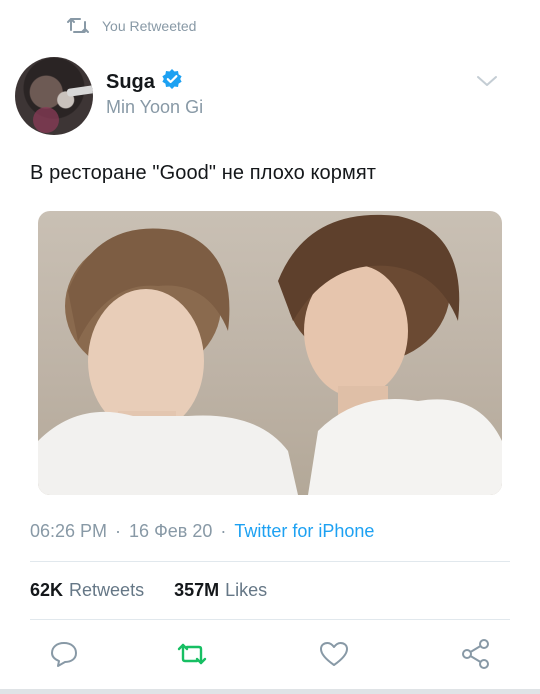 Image resolution: width=540 pixels, height=694 pixels. What do you see at coordinates (334, 654) in the screenshot?
I see `heart-icon` at bounding box center [334, 654].